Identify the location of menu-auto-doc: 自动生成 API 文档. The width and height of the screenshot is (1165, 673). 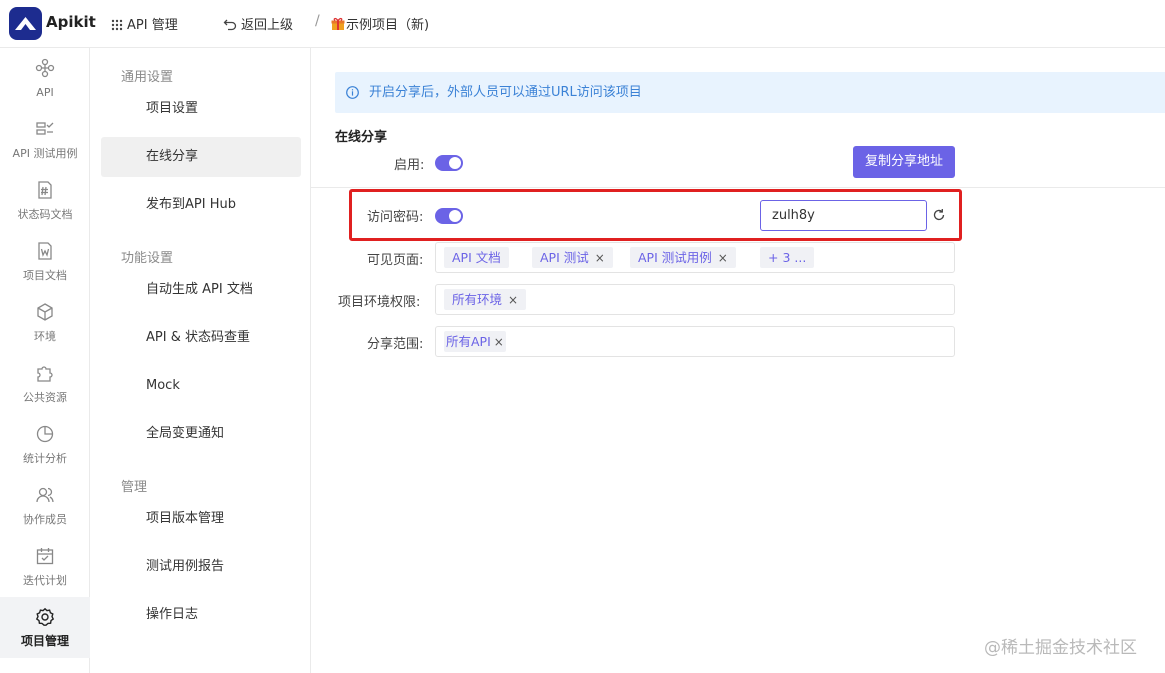
(201, 290).